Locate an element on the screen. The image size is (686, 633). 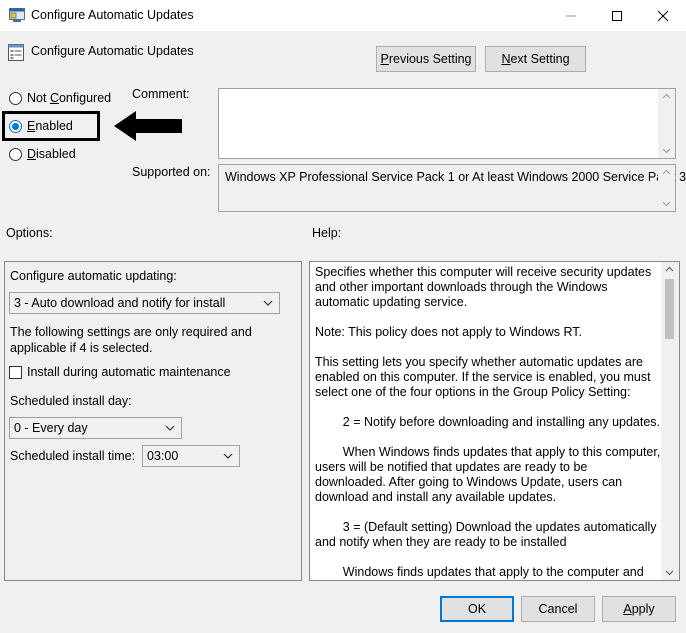
radio-disabled-label-accel: D is located at coordinates (32, 154).